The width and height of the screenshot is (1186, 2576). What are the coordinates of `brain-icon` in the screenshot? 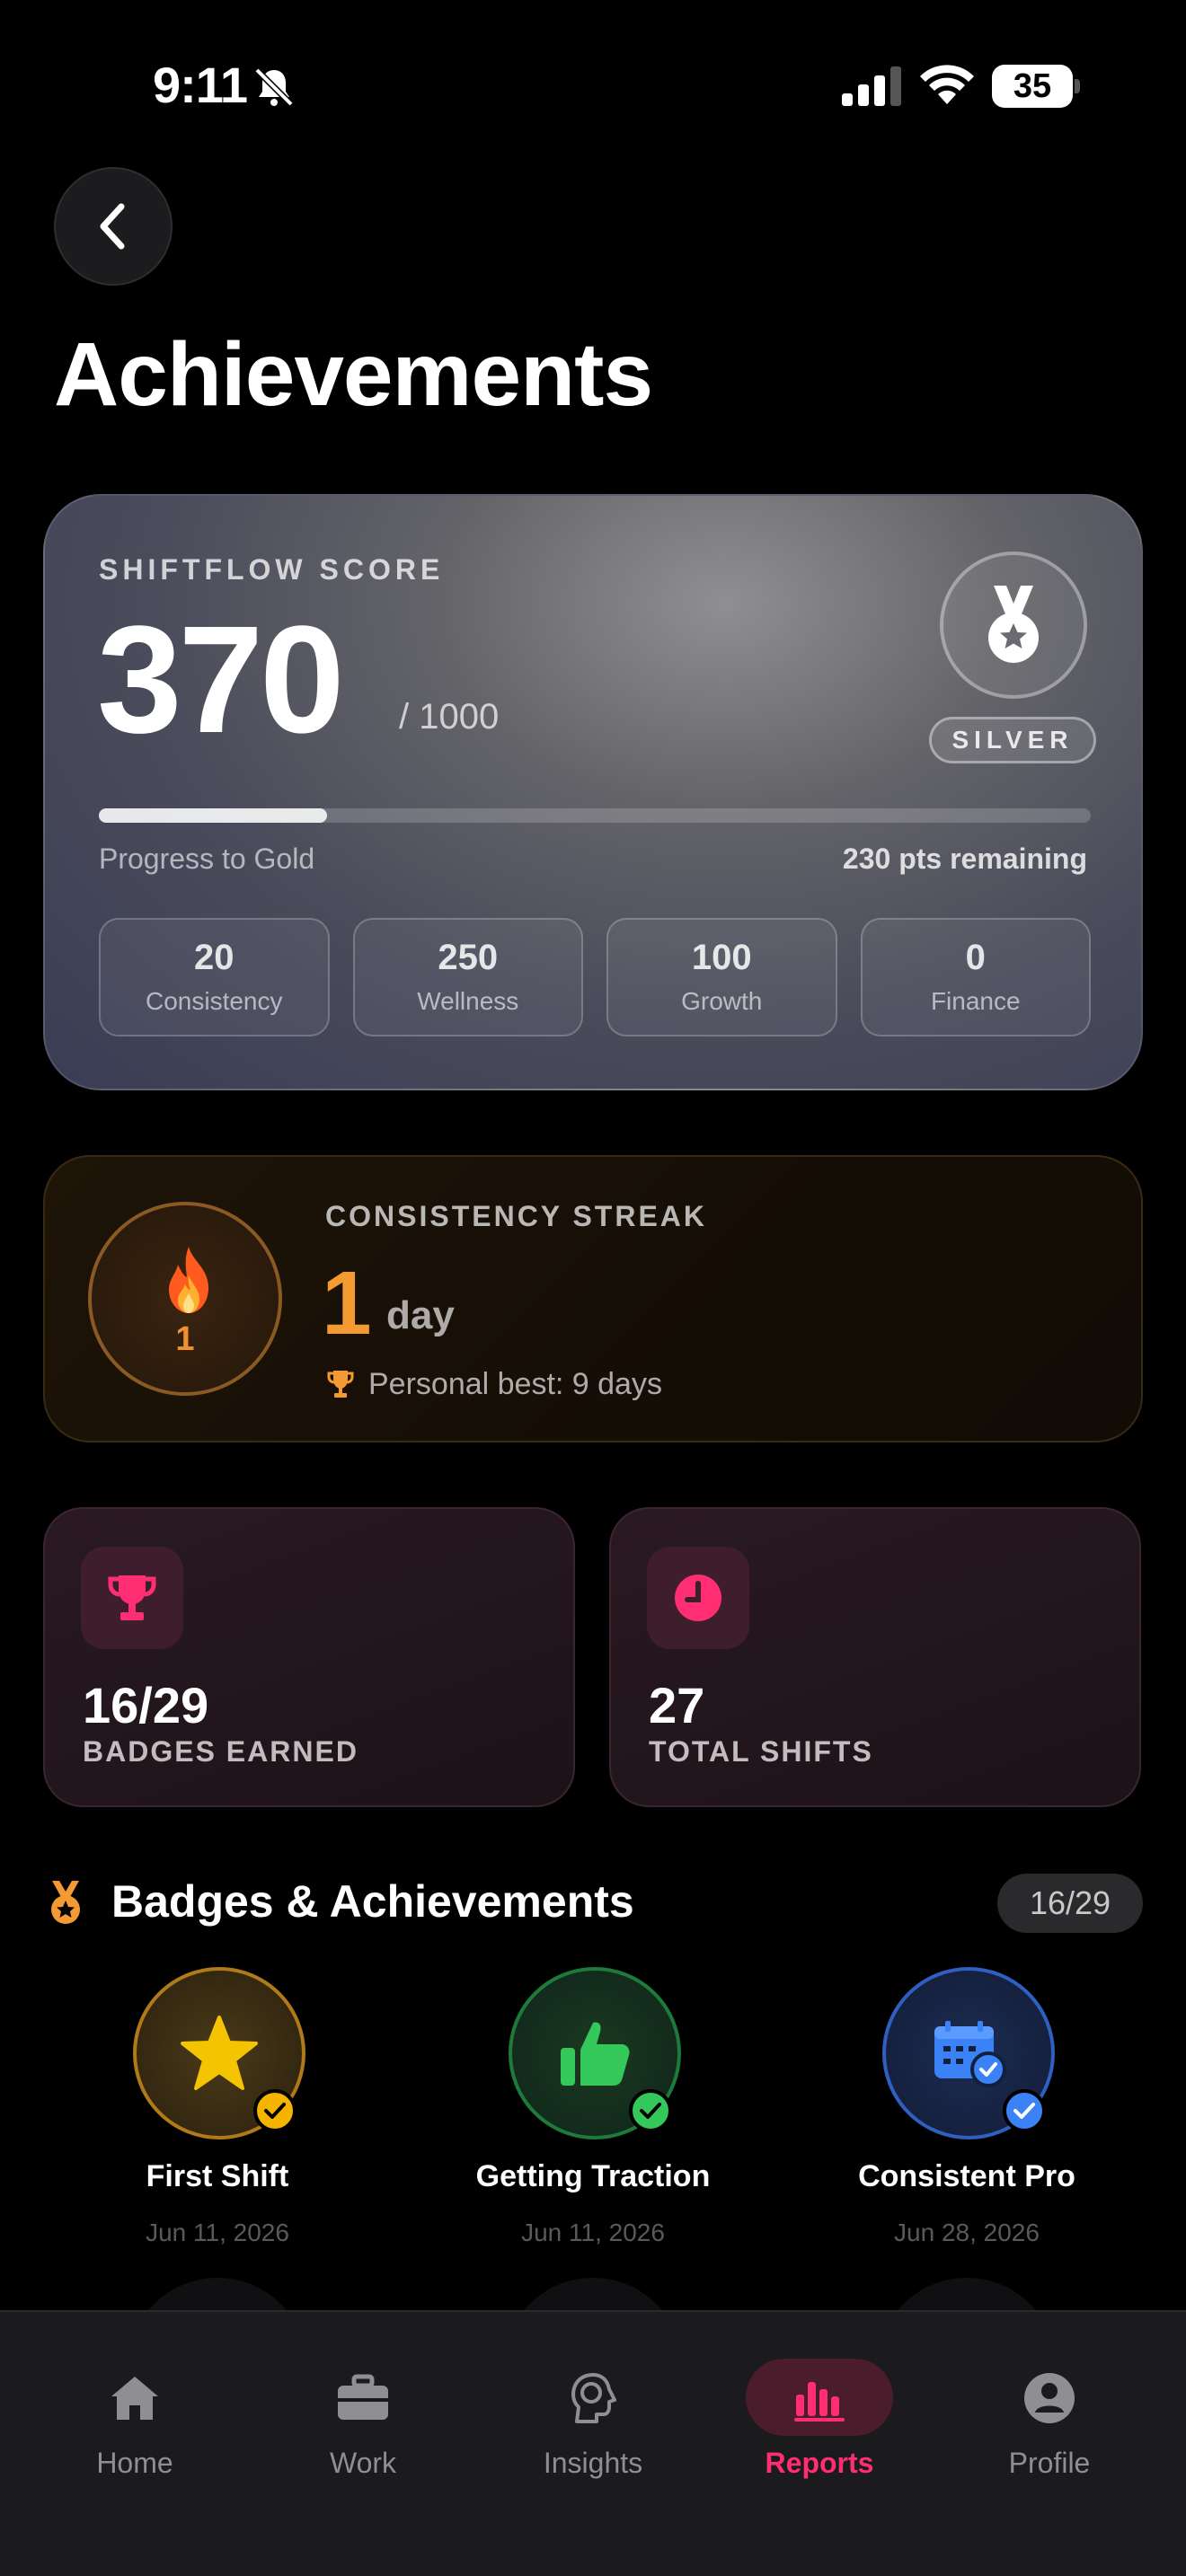 It's located at (593, 2398).